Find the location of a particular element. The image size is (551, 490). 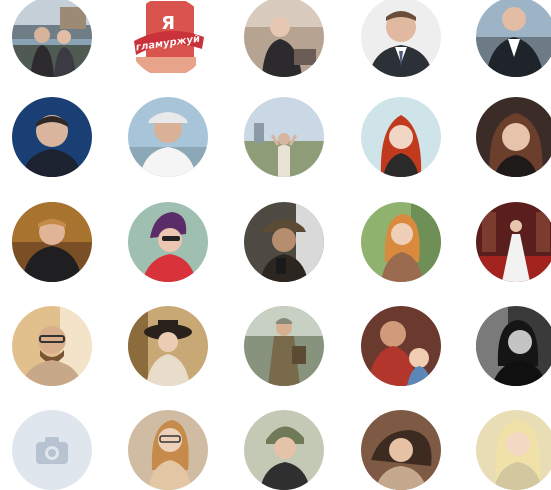

avatar-21-placeholder is located at coordinates (52, 450).